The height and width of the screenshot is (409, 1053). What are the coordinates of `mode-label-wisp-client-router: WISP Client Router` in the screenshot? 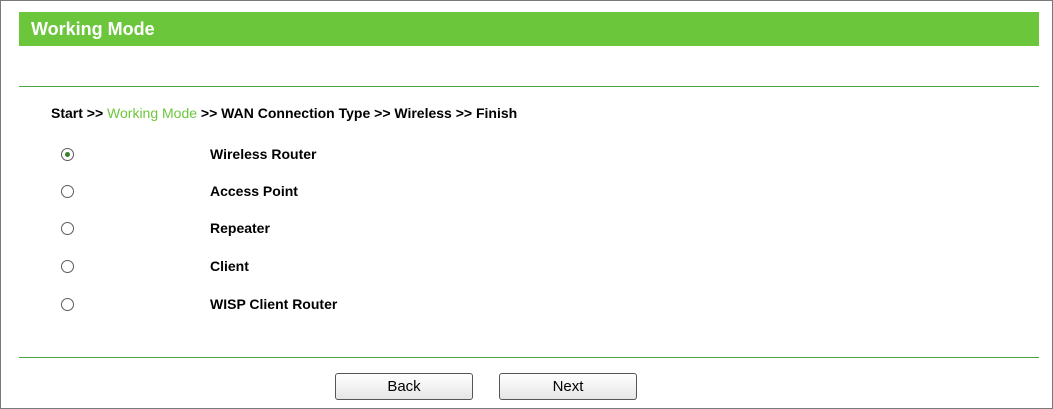 It's located at (274, 304).